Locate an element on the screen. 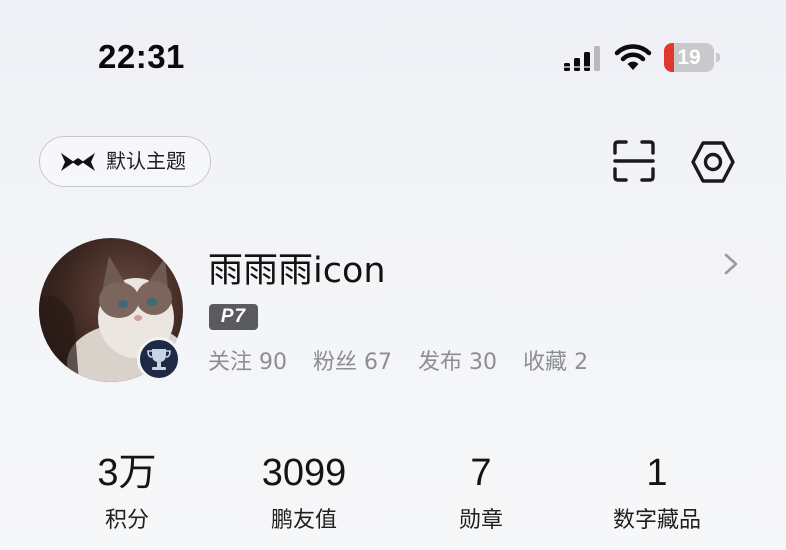  trophy-badge-icon is located at coordinates (159, 359).